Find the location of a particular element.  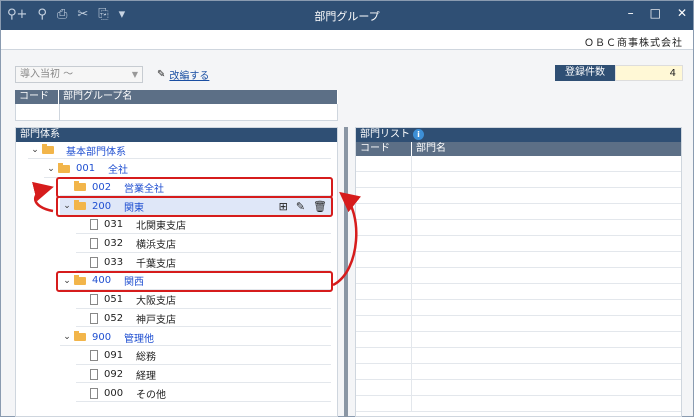

arrow-left is located at coordinates (43, 197).